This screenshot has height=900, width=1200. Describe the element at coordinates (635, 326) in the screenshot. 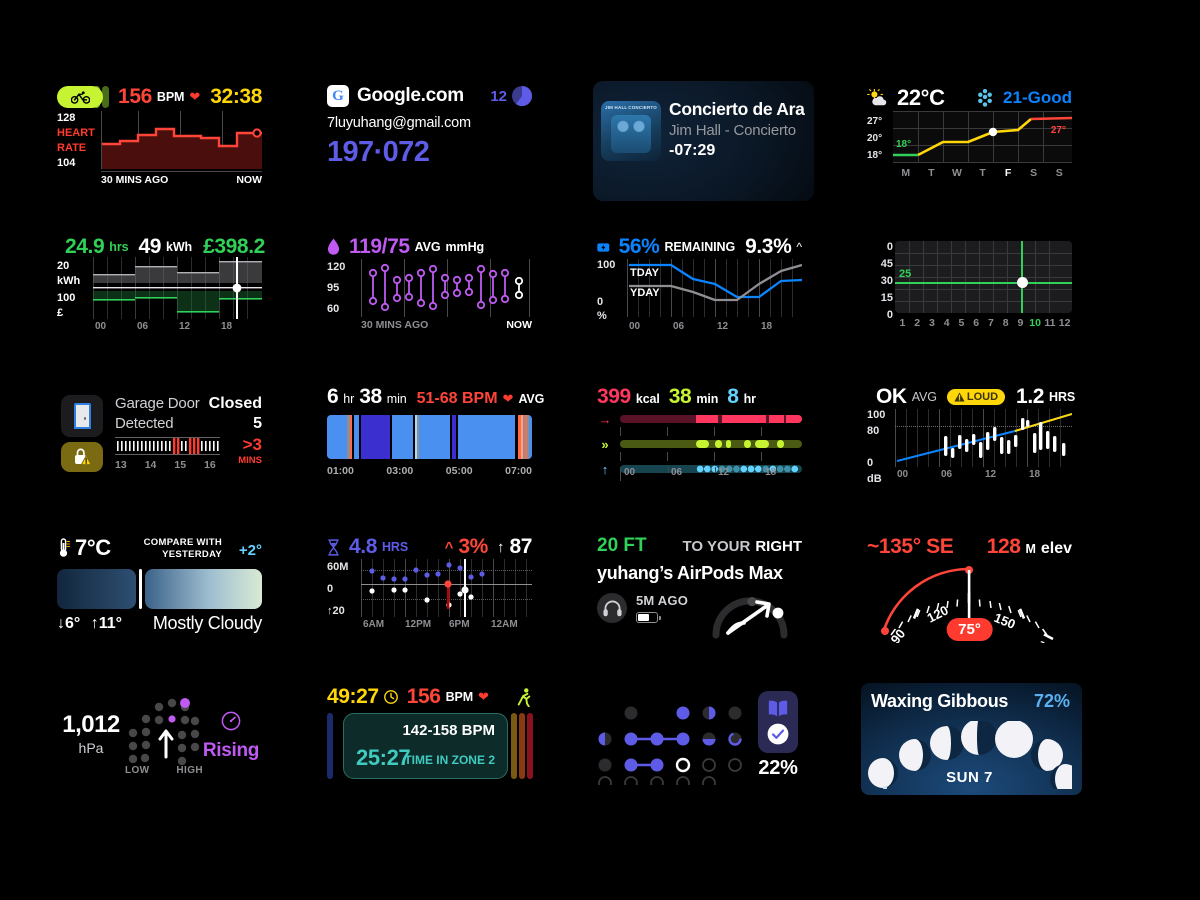

I see `battery-xtick: 00` at that location.